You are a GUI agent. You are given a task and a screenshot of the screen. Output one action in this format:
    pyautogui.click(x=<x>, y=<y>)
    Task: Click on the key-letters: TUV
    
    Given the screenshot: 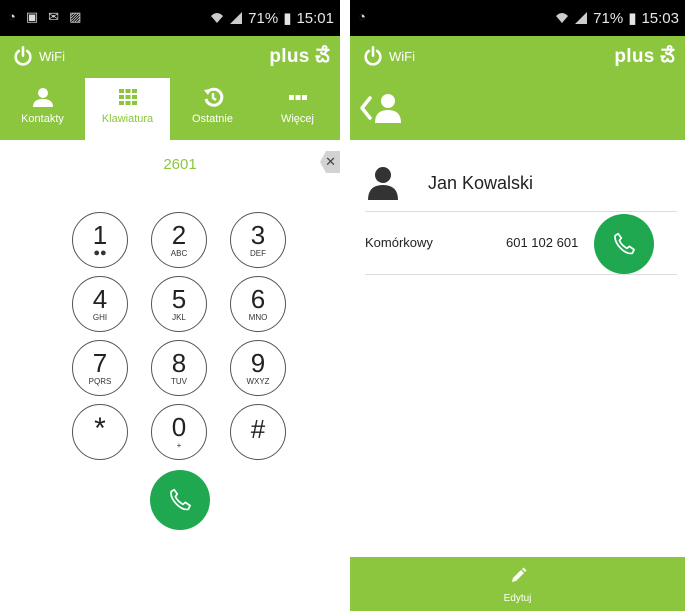 What is the action you would take?
    pyautogui.click(x=179, y=381)
    